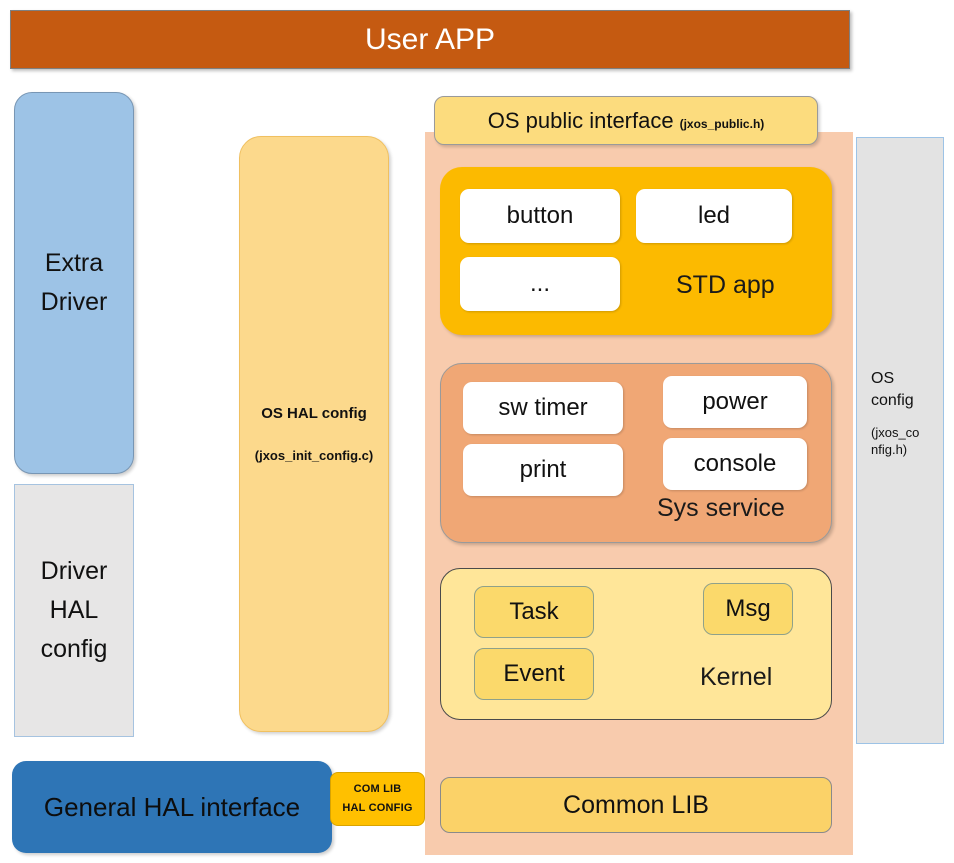  I want to click on os-config-title-line1: OS, so click(883, 378).